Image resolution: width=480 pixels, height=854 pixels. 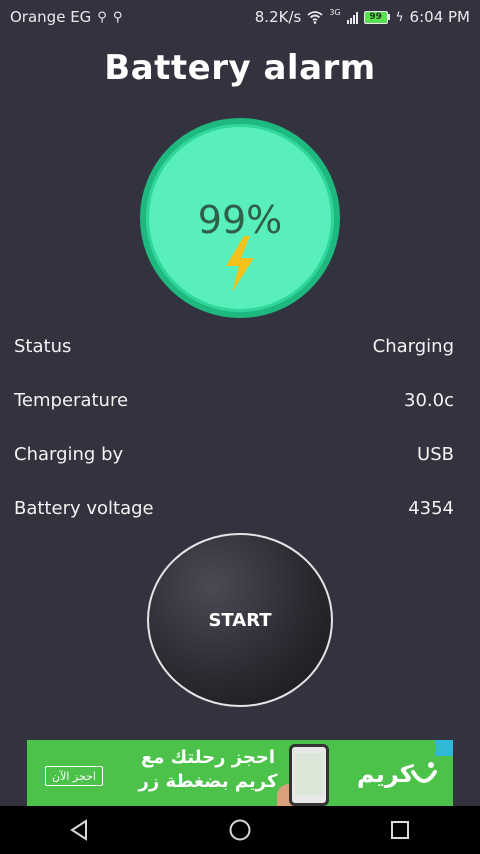 What do you see at coordinates (51, 17) in the screenshot?
I see `carrier-name: Orange EG` at bounding box center [51, 17].